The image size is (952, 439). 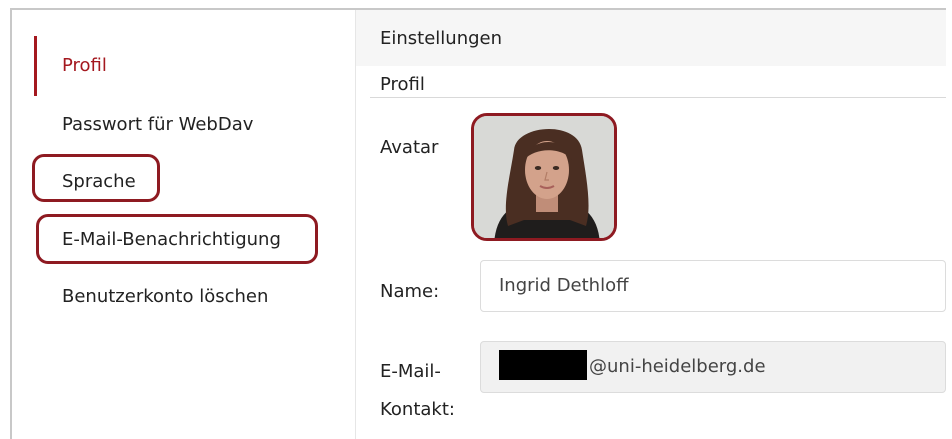 What do you see at coordinates (410, 371) in the screenshot?
I see `email-label-line1: E-Mail-` at bounding box center [410, 371].